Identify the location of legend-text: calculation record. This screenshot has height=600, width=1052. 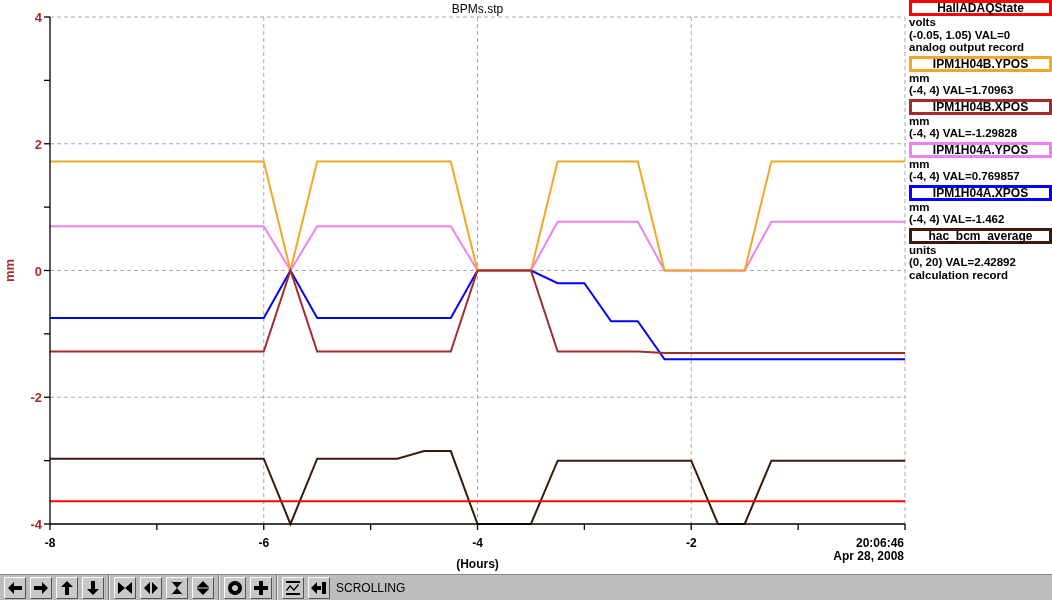
(959, 274).